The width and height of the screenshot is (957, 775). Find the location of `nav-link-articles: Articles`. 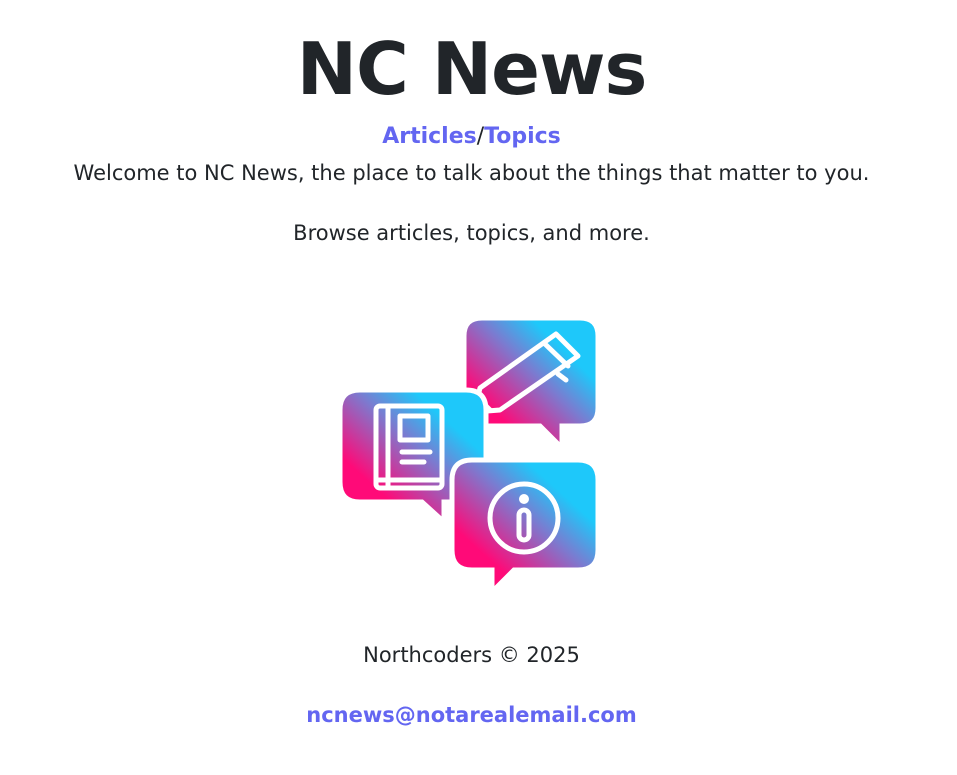

nav-link-articles: Articles is located at coordinates (429, 136).